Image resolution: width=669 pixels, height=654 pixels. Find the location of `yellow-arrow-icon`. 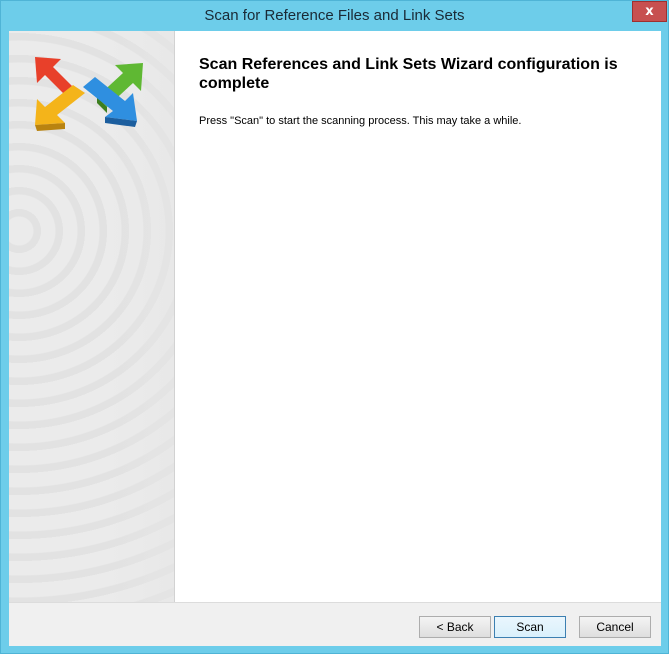

yellow-arrow-icon is located at coordinates (60, 108).